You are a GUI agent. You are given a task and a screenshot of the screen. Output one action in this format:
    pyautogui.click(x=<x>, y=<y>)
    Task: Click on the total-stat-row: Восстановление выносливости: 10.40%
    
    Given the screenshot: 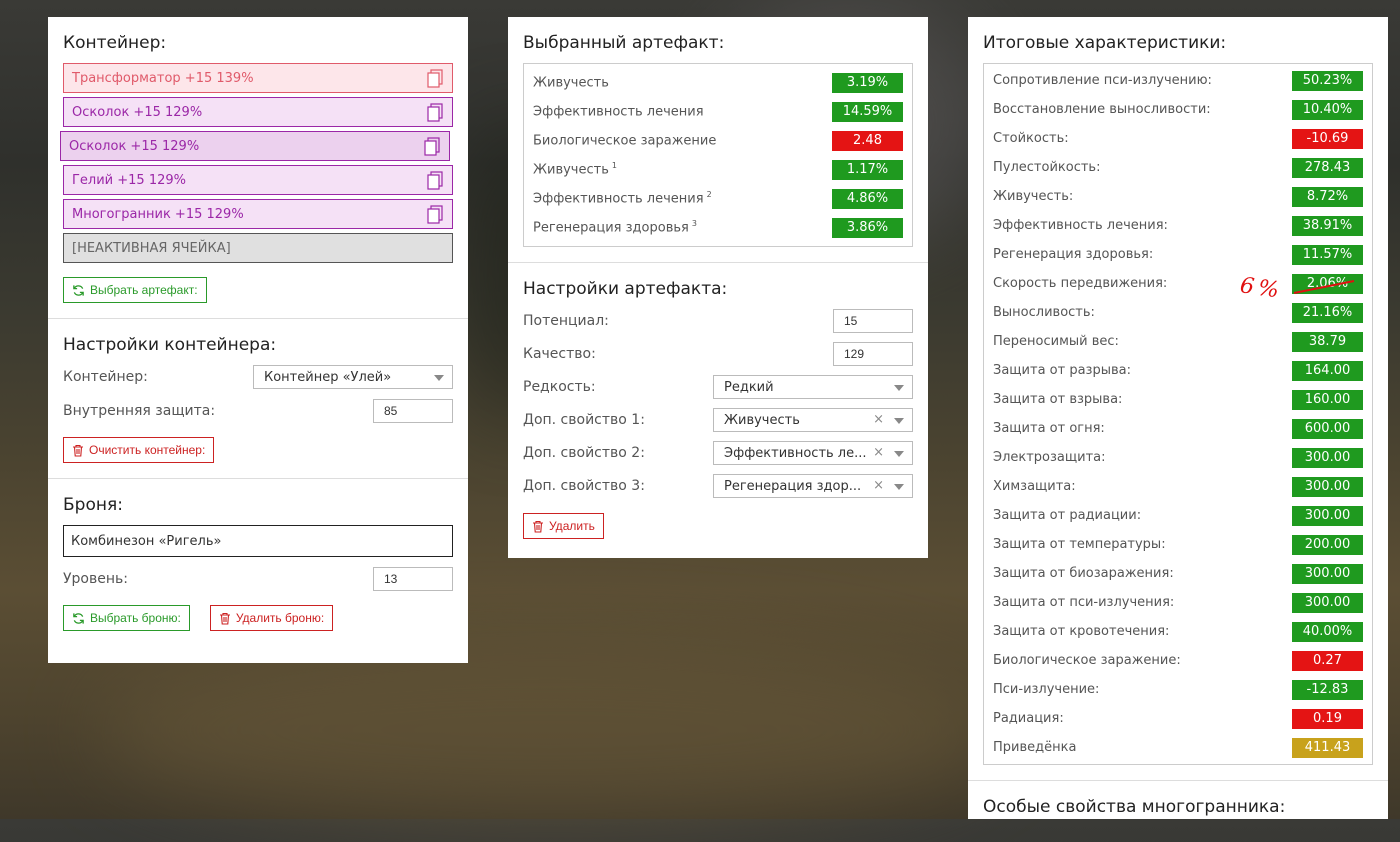 What is the action you would take?
    pyautogui.click(x=1178, y=109)
    